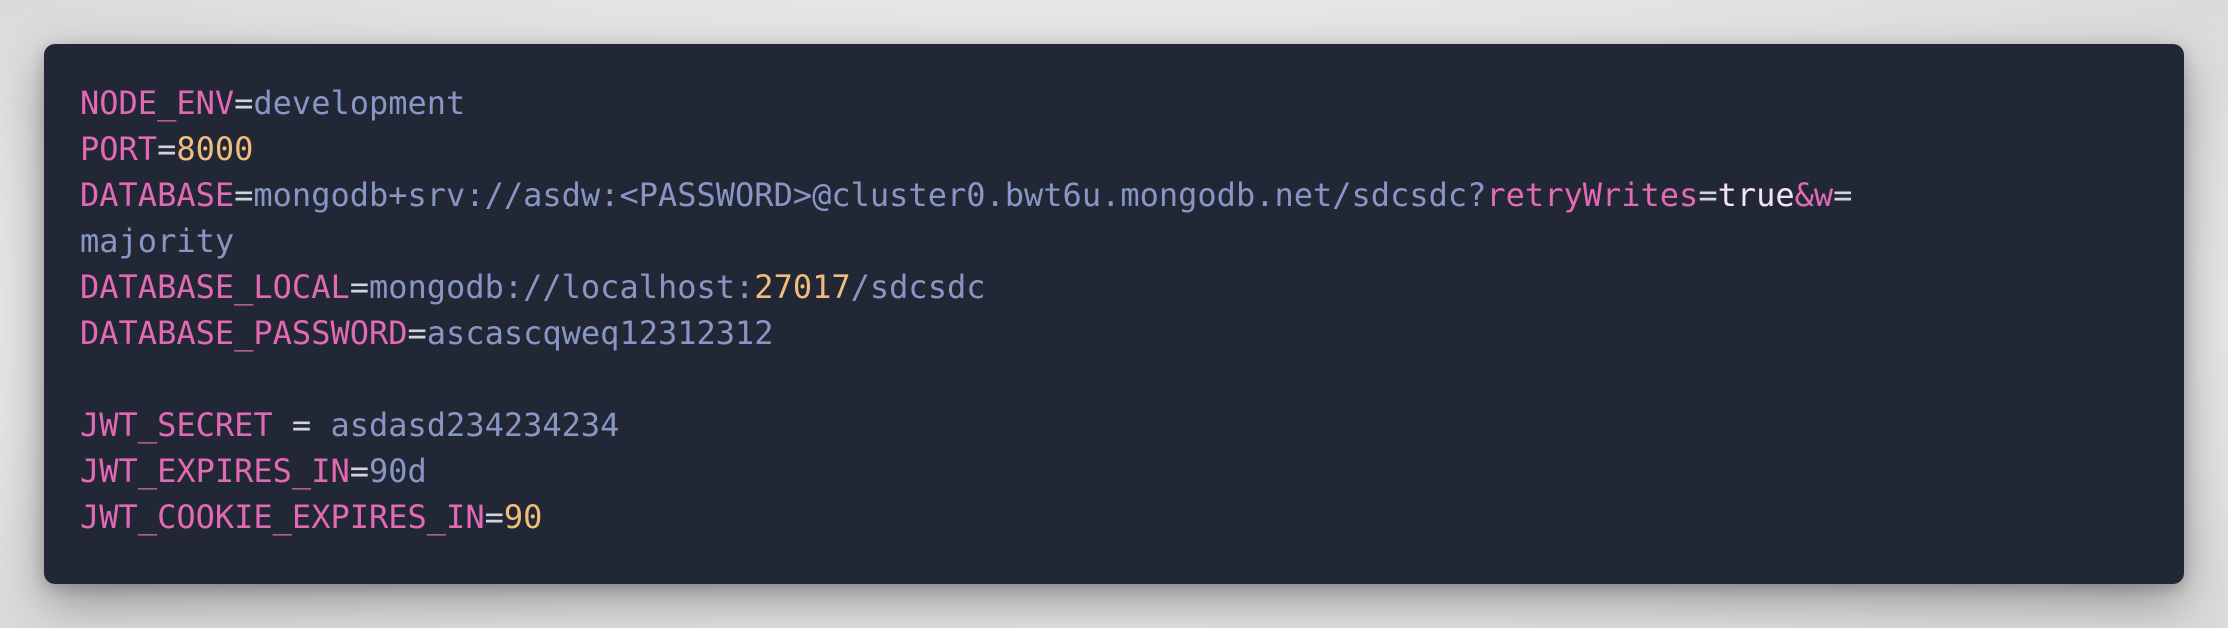  What do you see at coordinates (1114, 149) in the screenshot?
I see `code-line-port: PORT=8000` at bounding box center [1114, 149].